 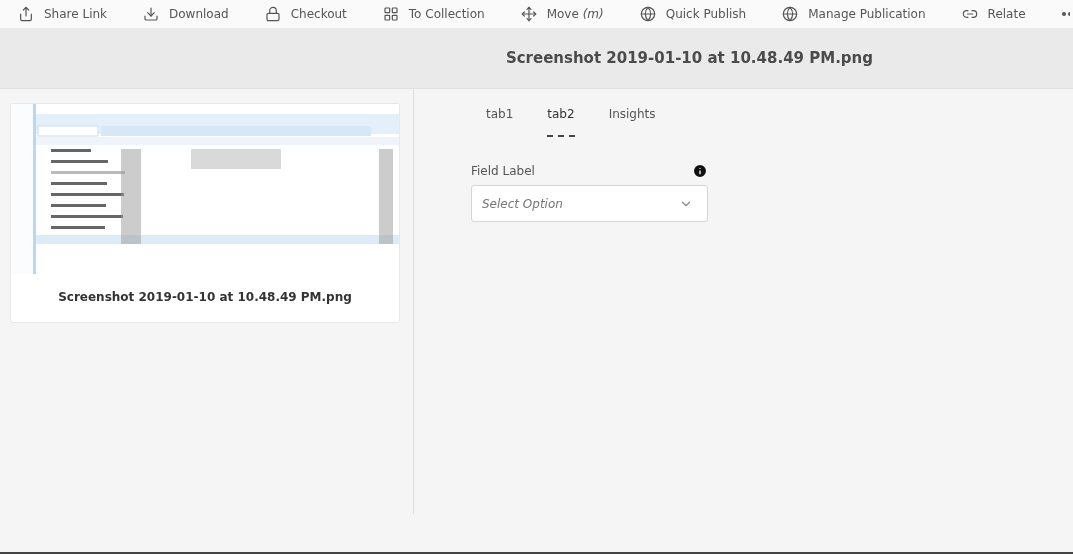 I want to click on download-icon, so click(x=151, y=14).